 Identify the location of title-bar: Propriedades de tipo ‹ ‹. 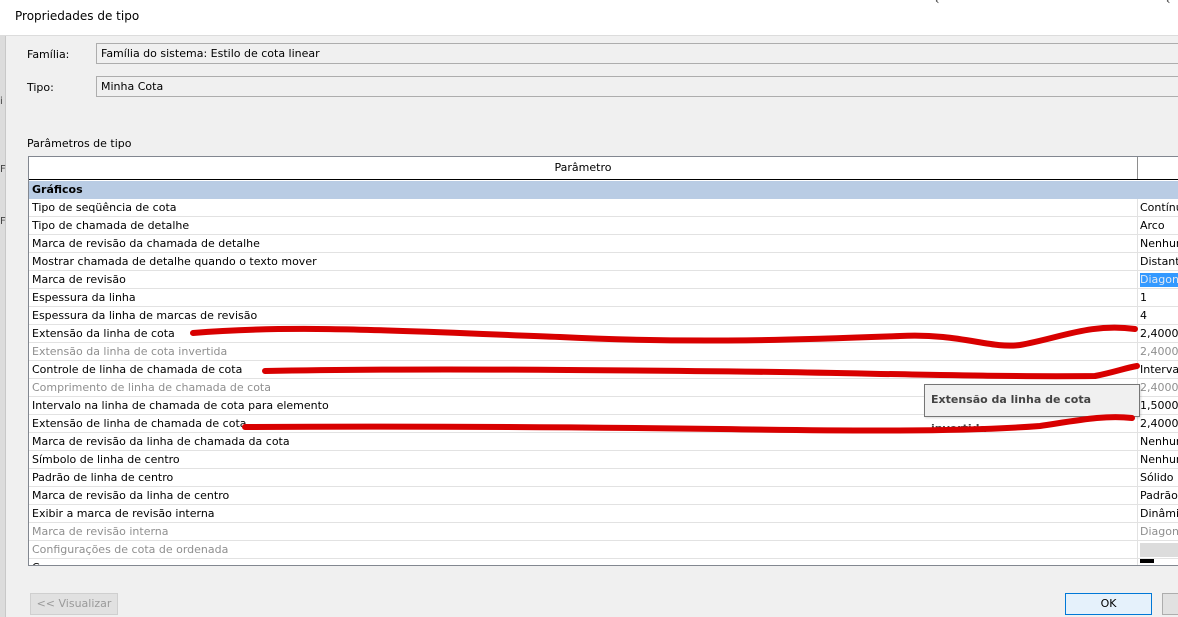
(589, 18).